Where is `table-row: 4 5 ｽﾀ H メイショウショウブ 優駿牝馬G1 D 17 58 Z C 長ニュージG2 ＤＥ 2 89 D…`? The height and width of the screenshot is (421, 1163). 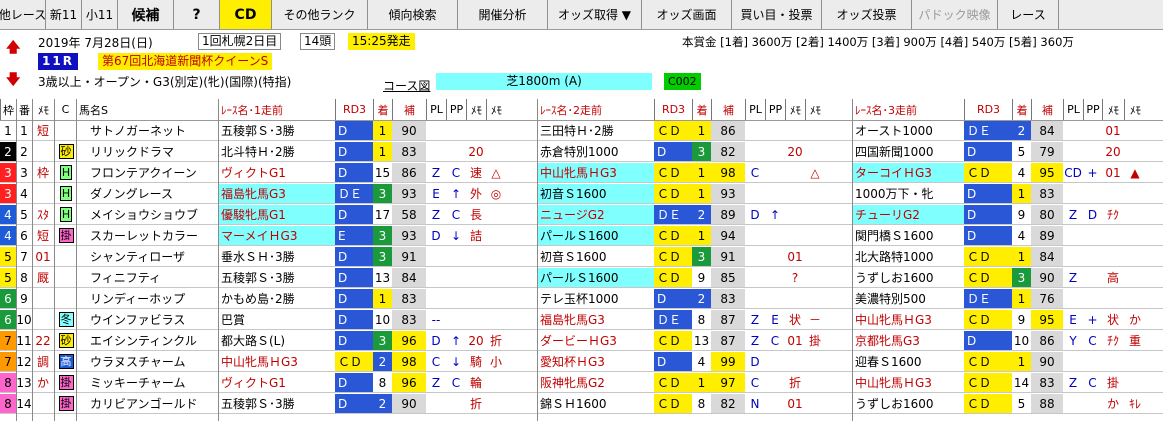 table-row: 4 5 ｽﾀ H メイショウショウブ 優駿牝馬G1 D 17 58 Z C 長ニュージG2 ＤＥ 2 89 D… is located at coordinates (581, 215).